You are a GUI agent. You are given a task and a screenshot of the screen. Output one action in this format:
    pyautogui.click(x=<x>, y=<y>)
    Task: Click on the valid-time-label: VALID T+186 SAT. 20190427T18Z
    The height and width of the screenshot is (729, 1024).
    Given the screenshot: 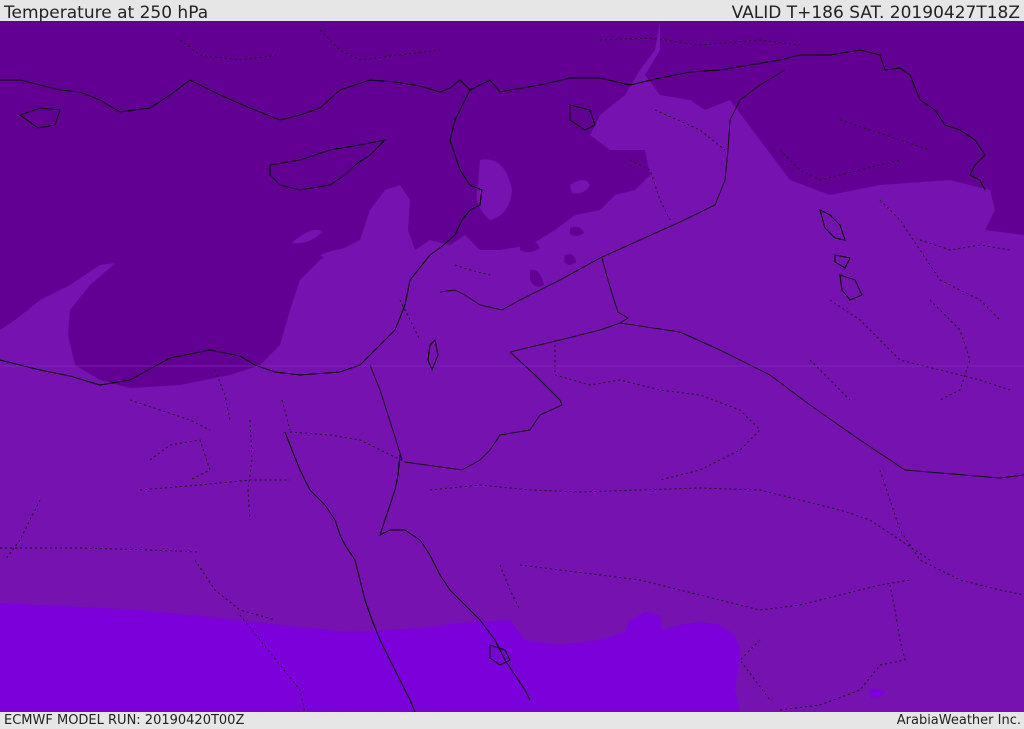 What is the action you would take?
    pyautogui.click(x=875, y=13)
    